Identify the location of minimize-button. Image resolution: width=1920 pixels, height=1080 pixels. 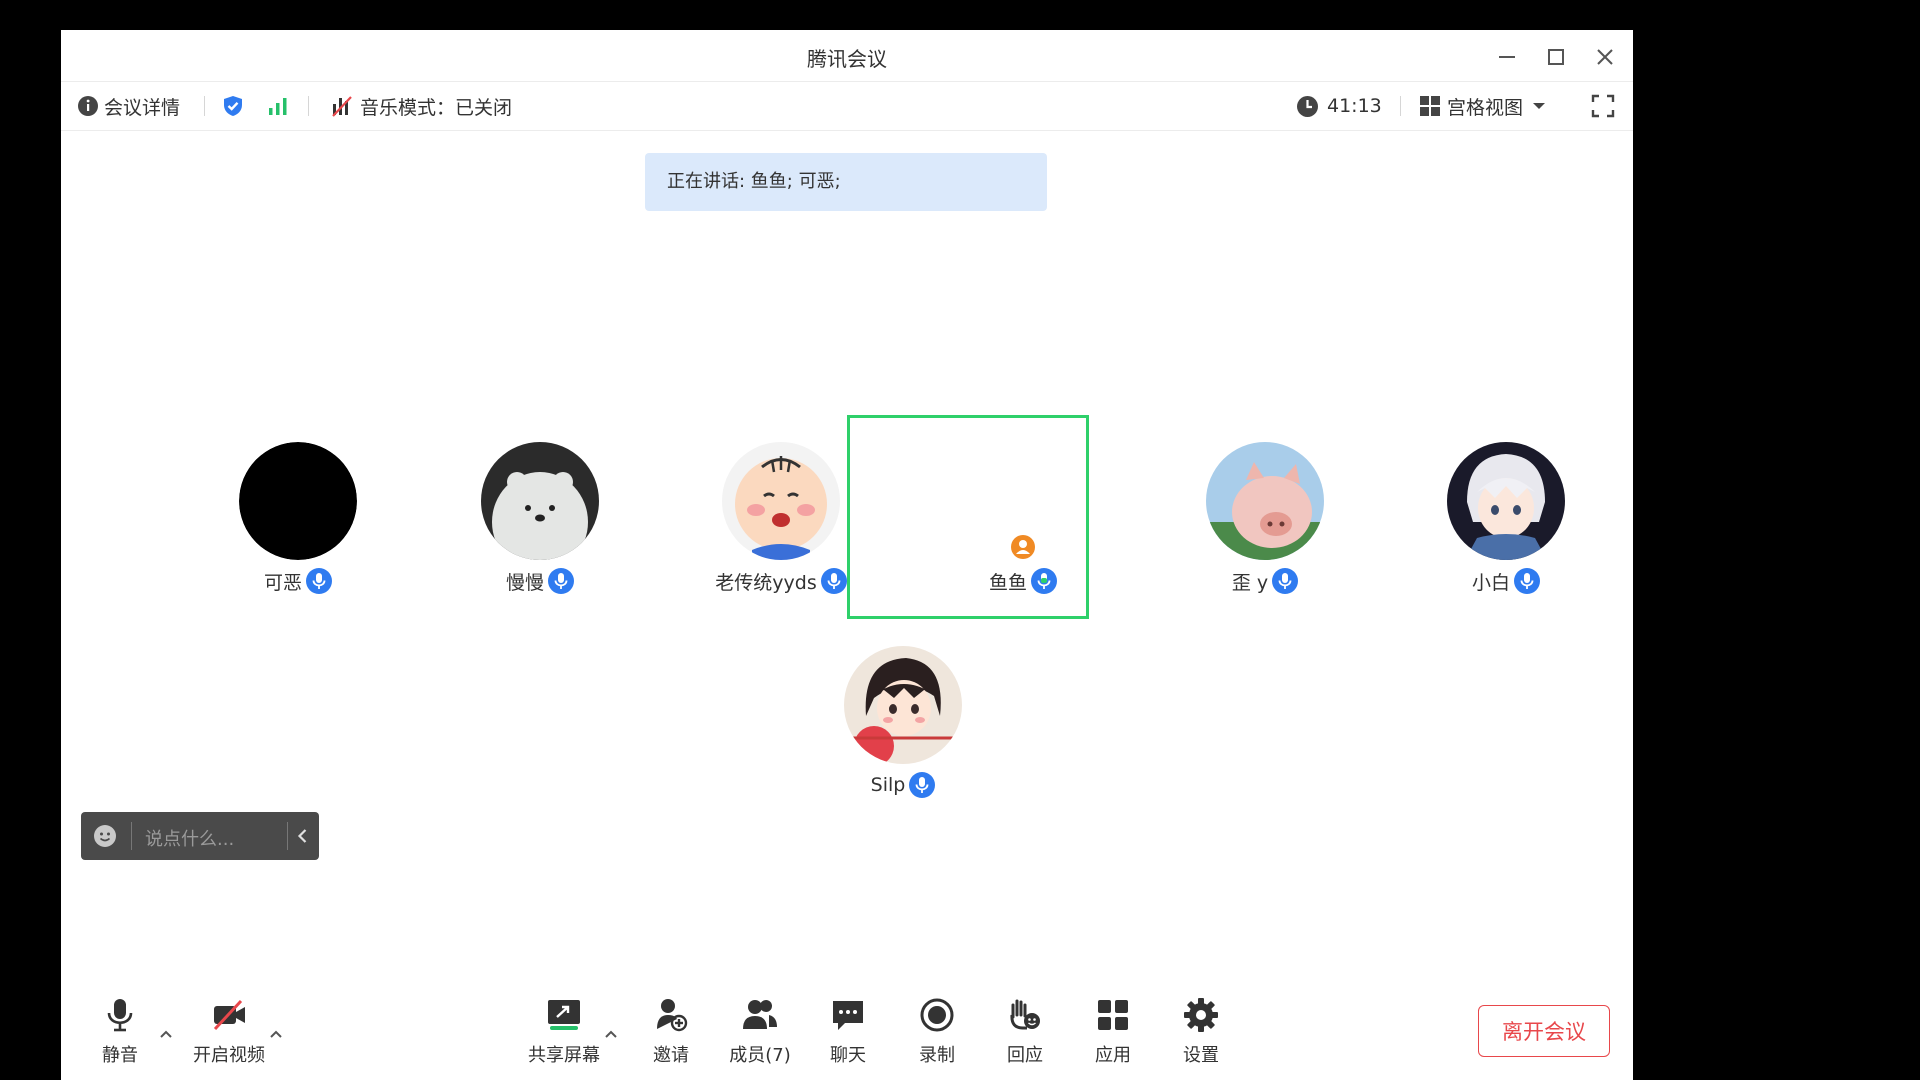
(1507, 57).